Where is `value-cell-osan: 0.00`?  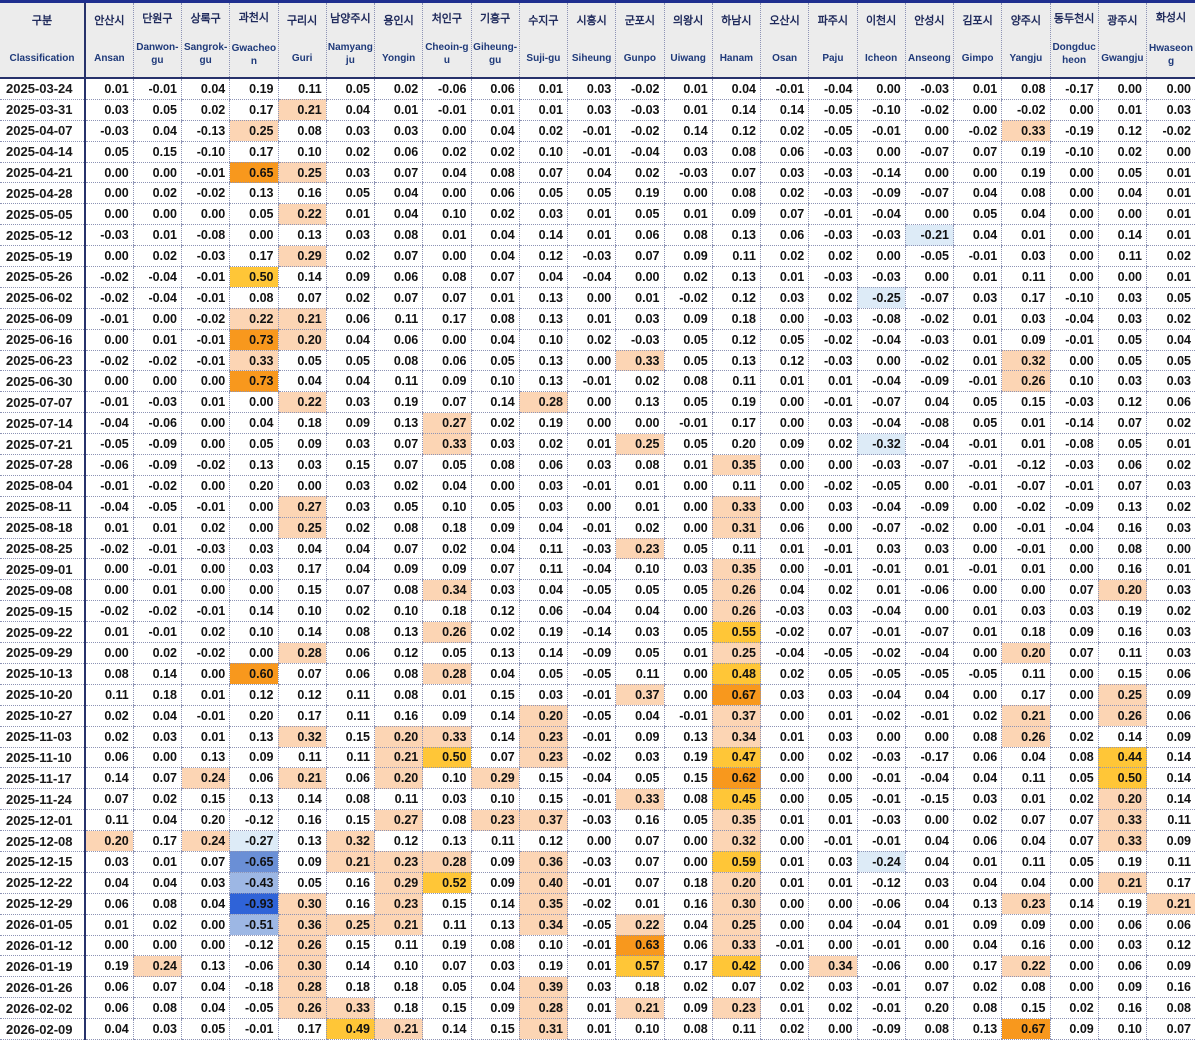
value-cell-osan: 0.00 is located at coordinates (784, 319).